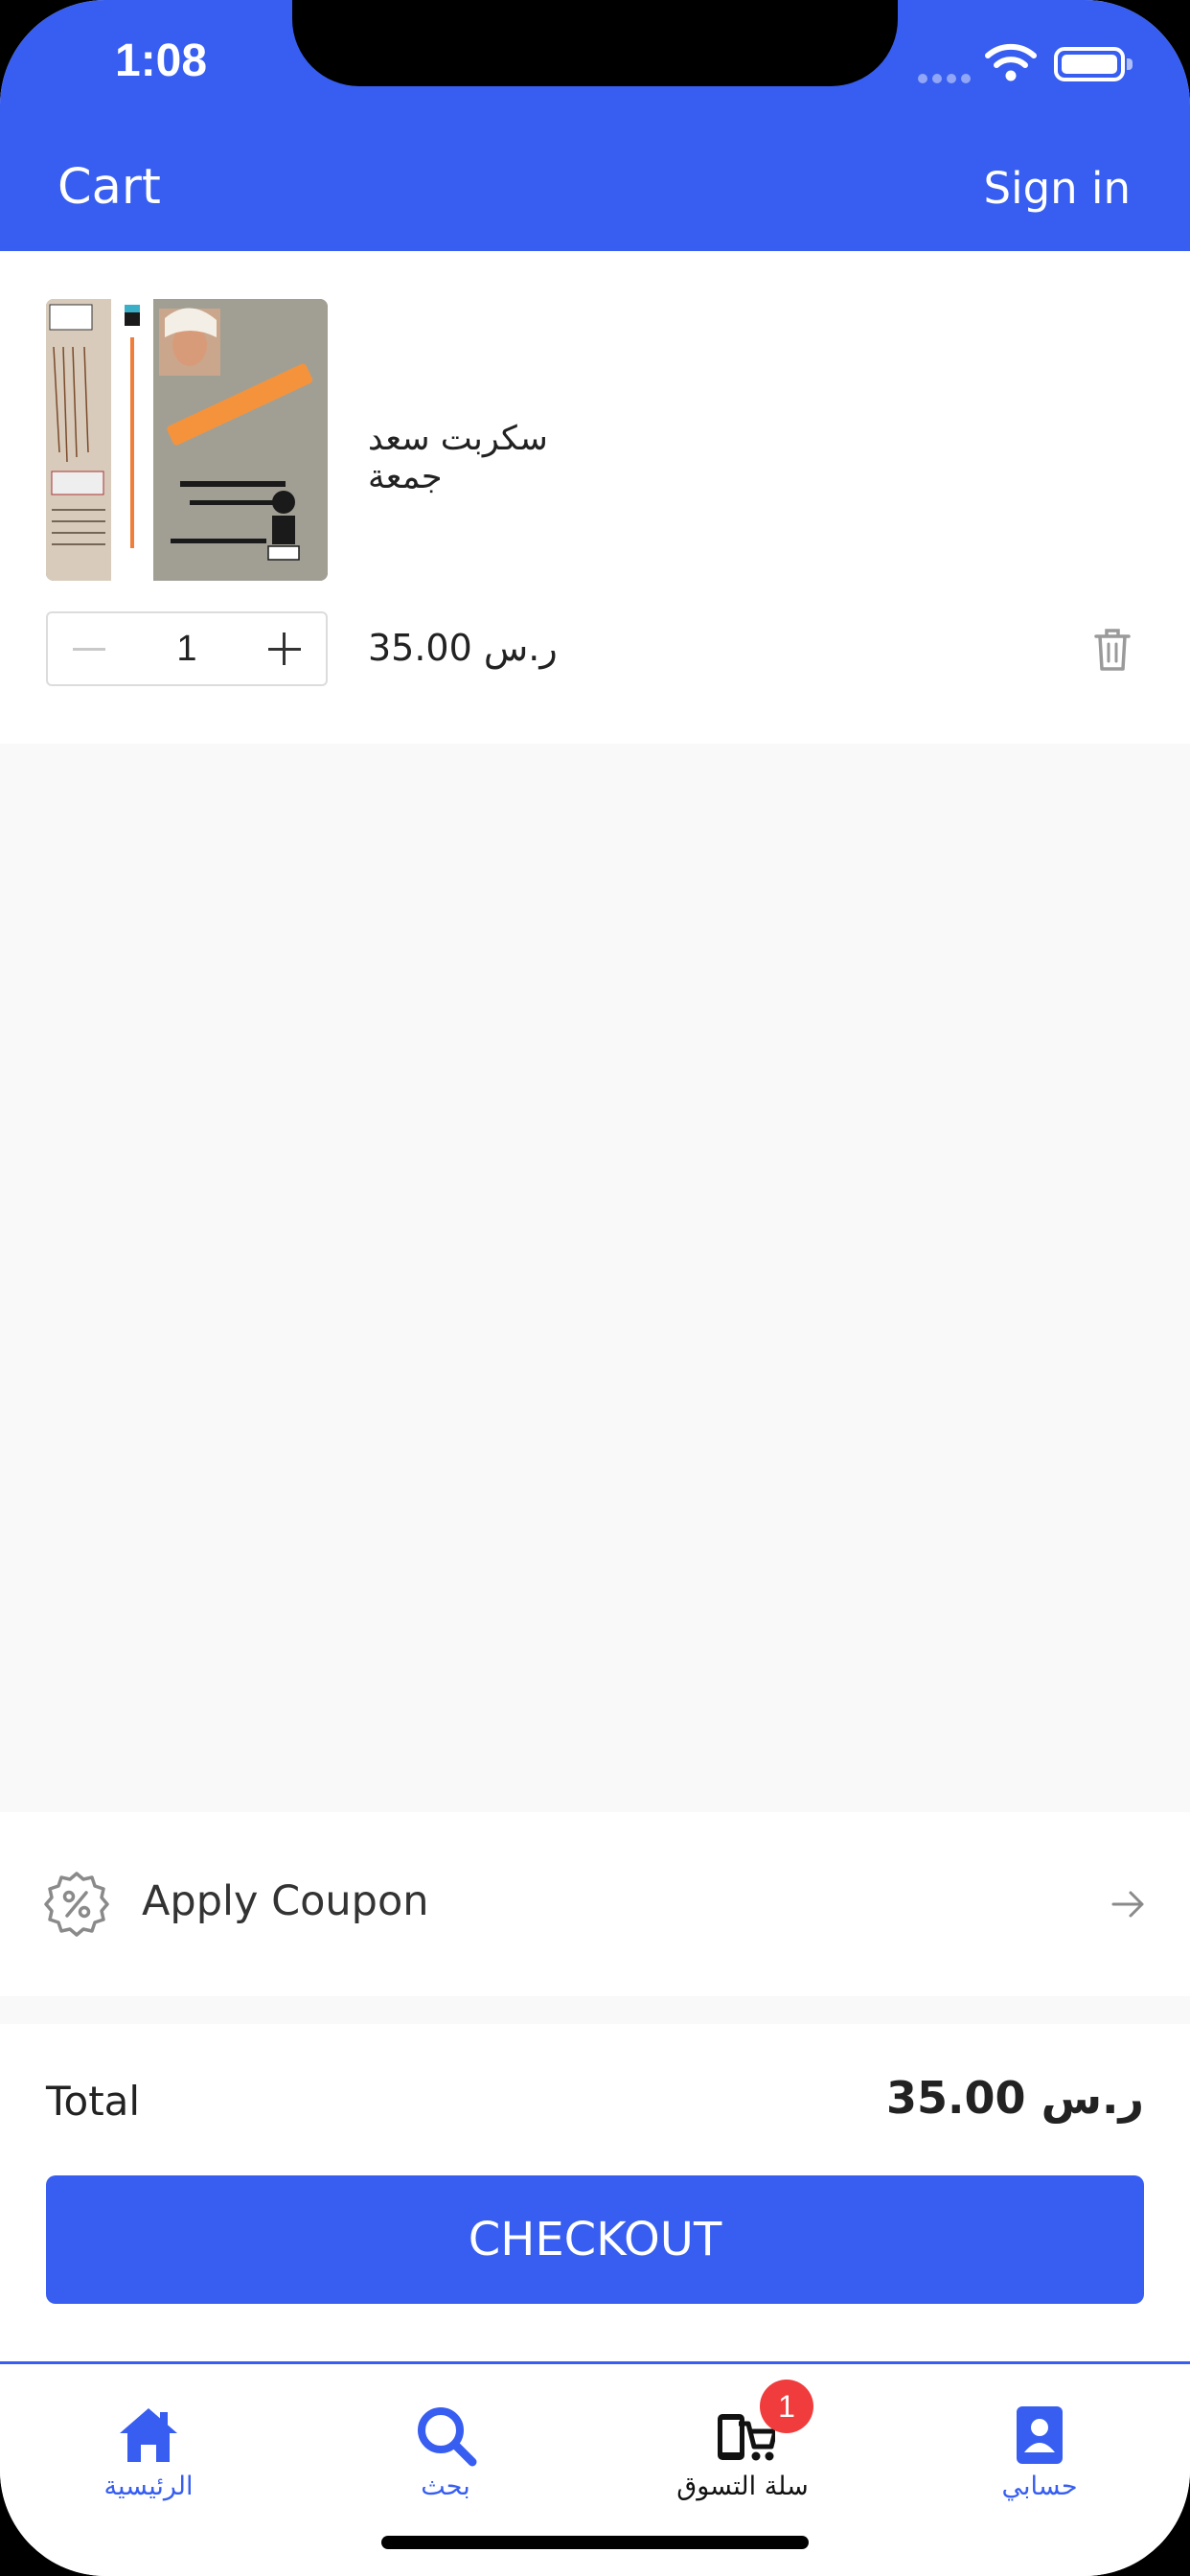  I want to click on total-value: 35.00 ر.س, so click(1015, 2098).